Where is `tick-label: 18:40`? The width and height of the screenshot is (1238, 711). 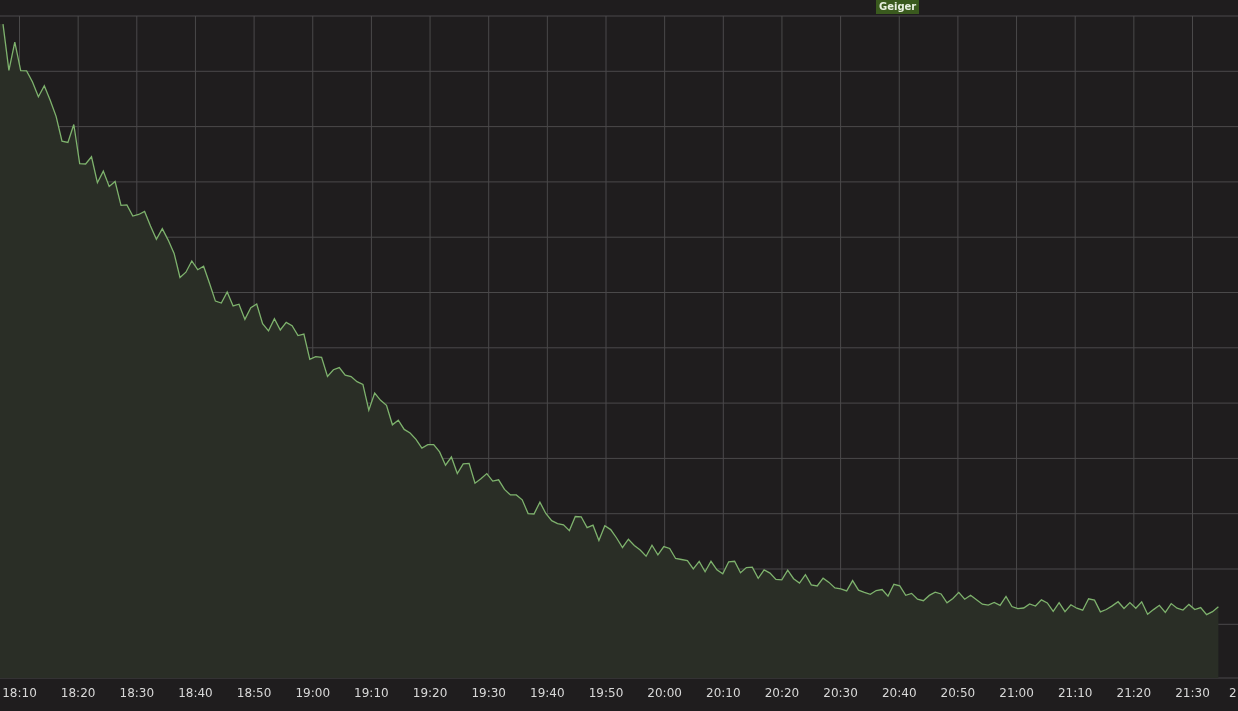 tick-label: 18:40 is located at coordinates (195, 693).